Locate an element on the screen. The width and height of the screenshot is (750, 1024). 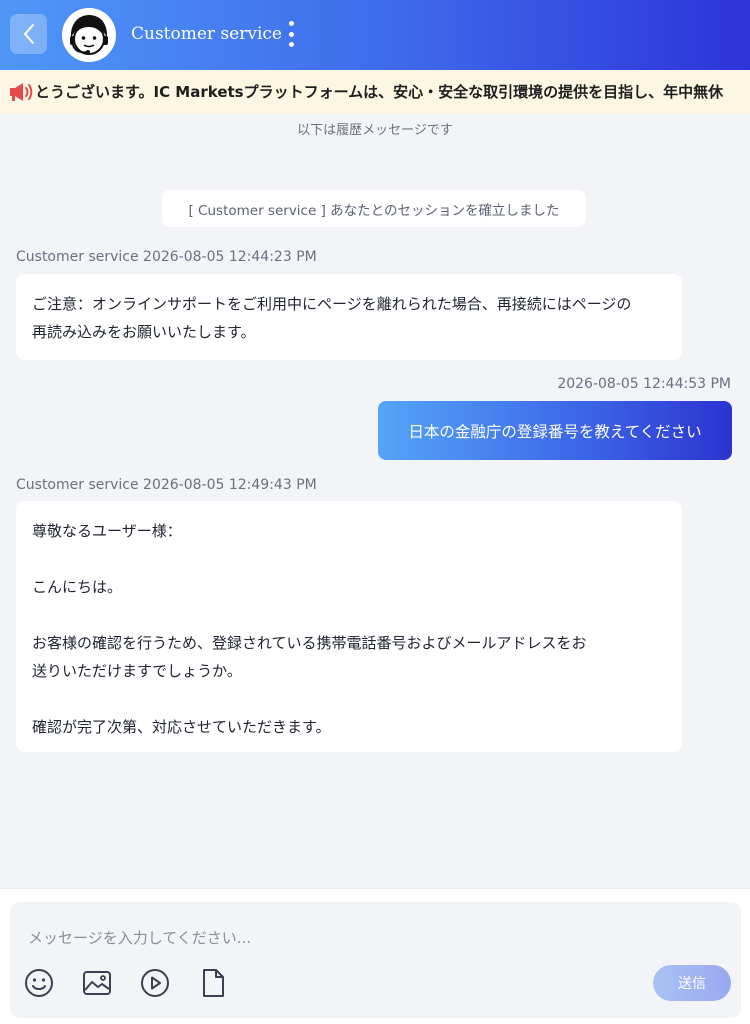
video-icon is located at coordinates (155, 983).